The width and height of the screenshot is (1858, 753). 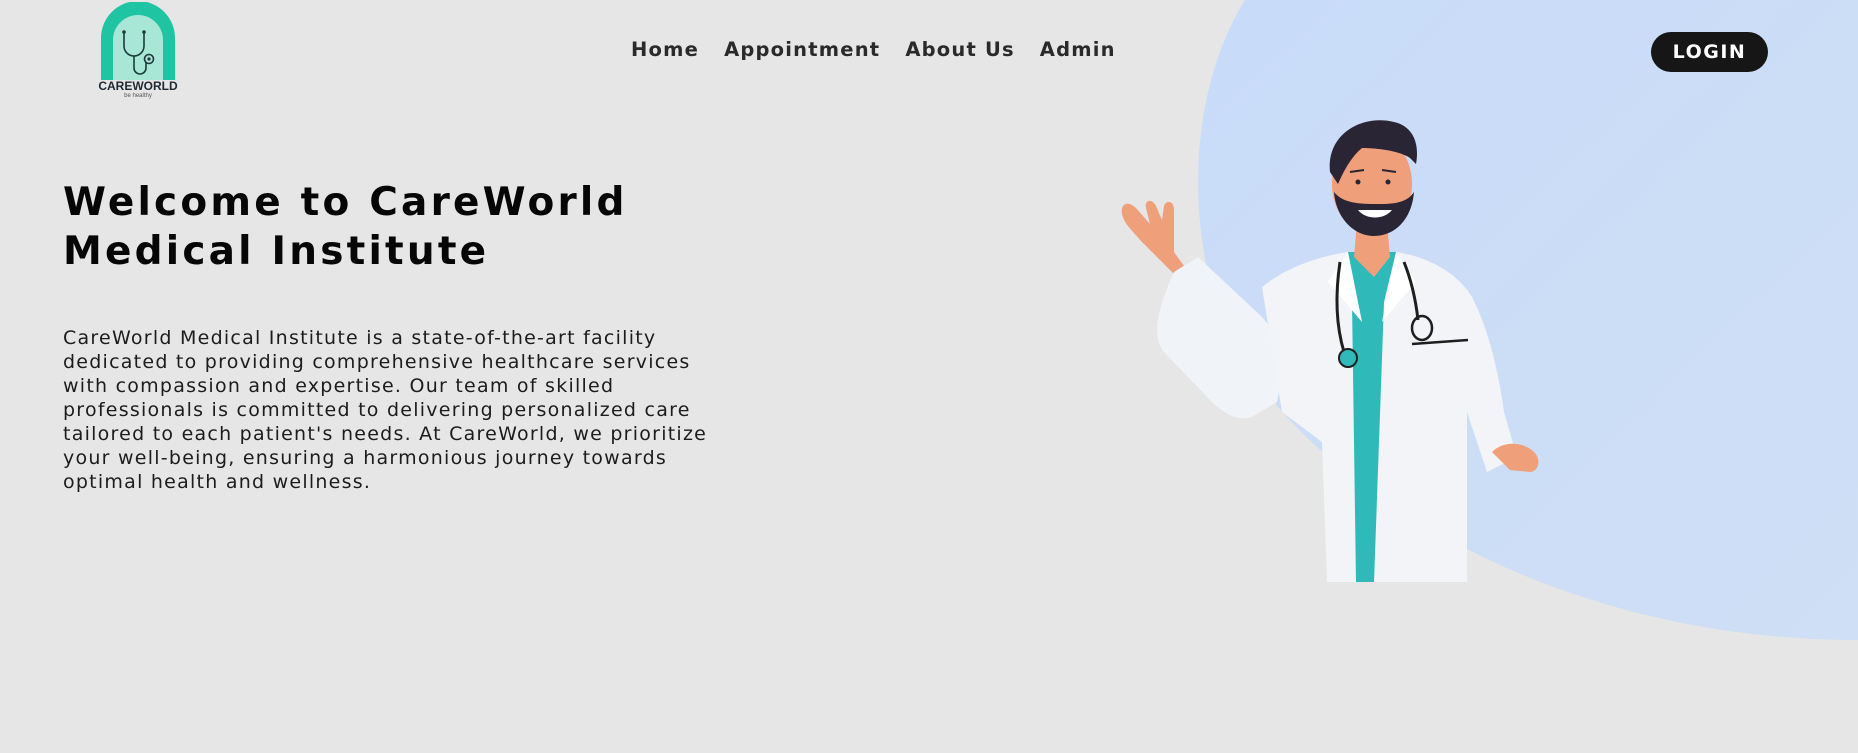 I want to click on hero-title-line-2: Medical Institute, so click(x=276, y=251).